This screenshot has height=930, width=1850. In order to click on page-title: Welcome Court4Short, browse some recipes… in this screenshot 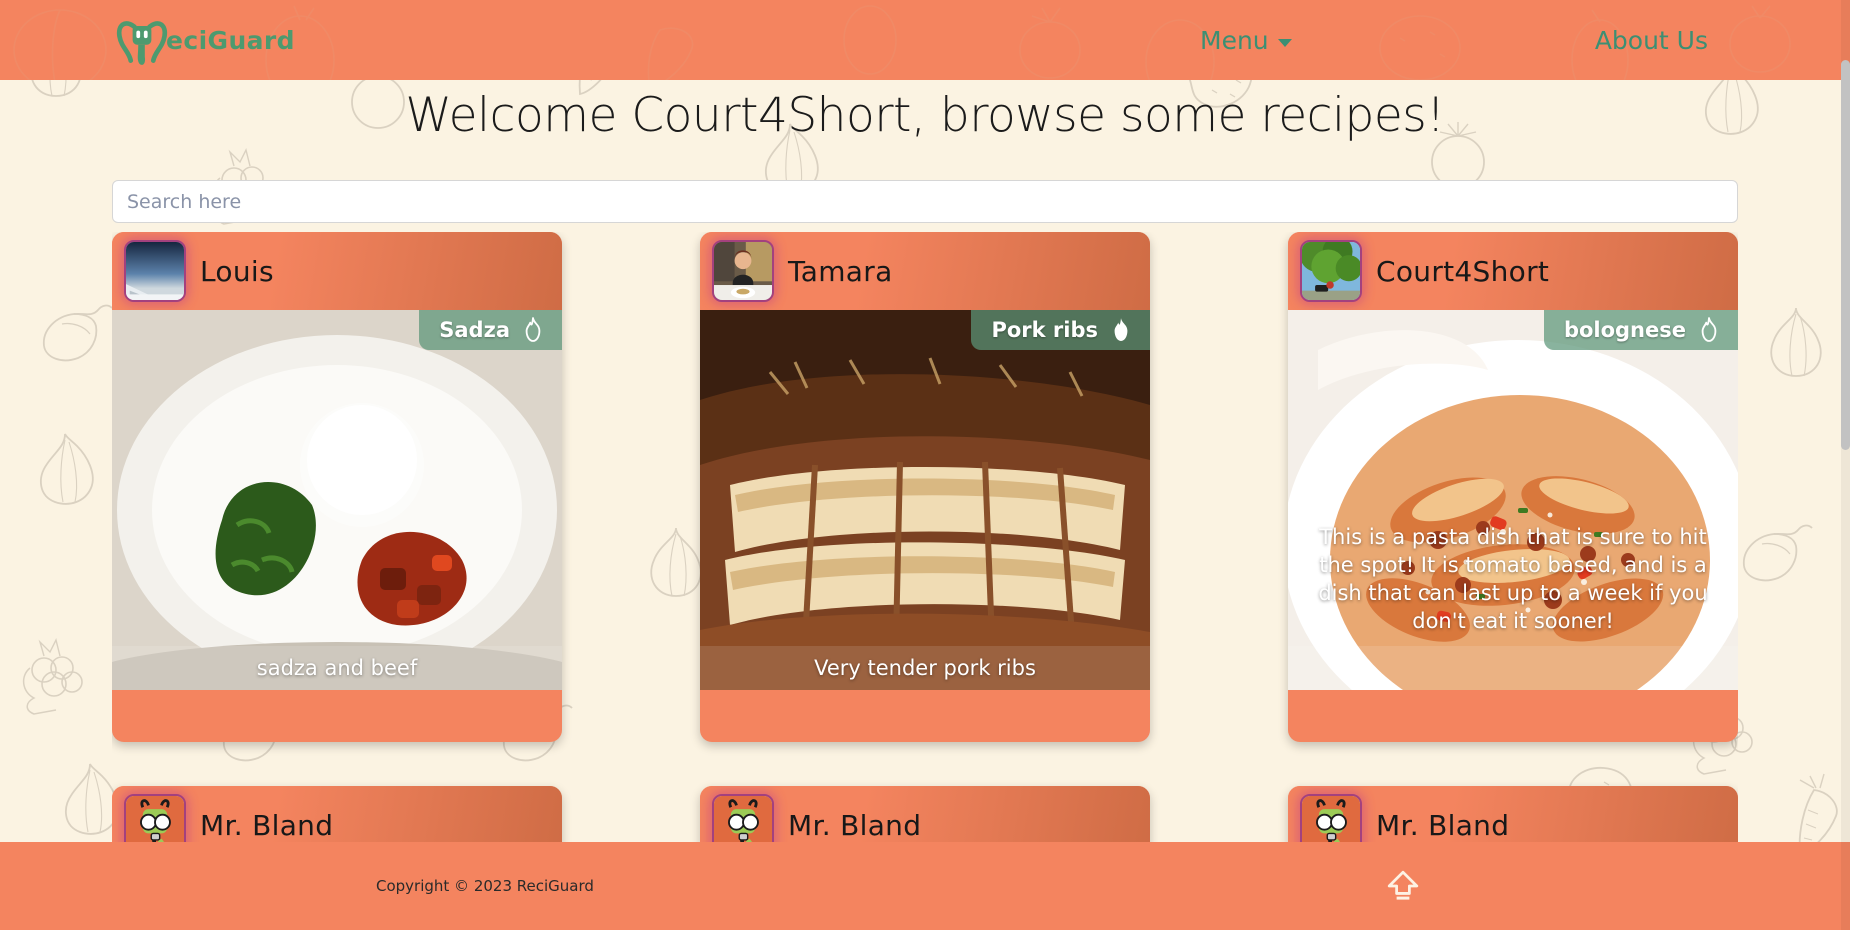, I will do `click(925, 115)`.